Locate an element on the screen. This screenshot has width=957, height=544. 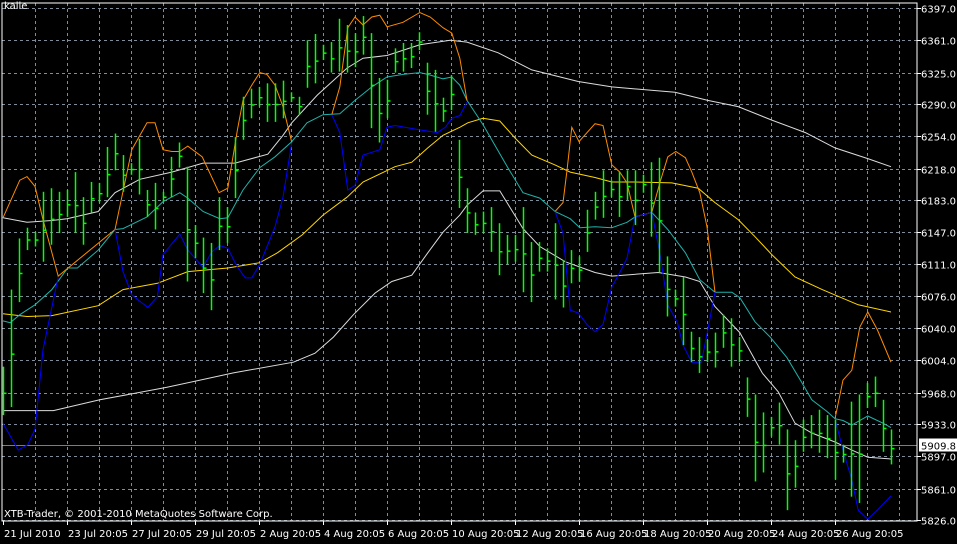
time-label: 16 Aug 20:05 is located at coordinates (613, 534).